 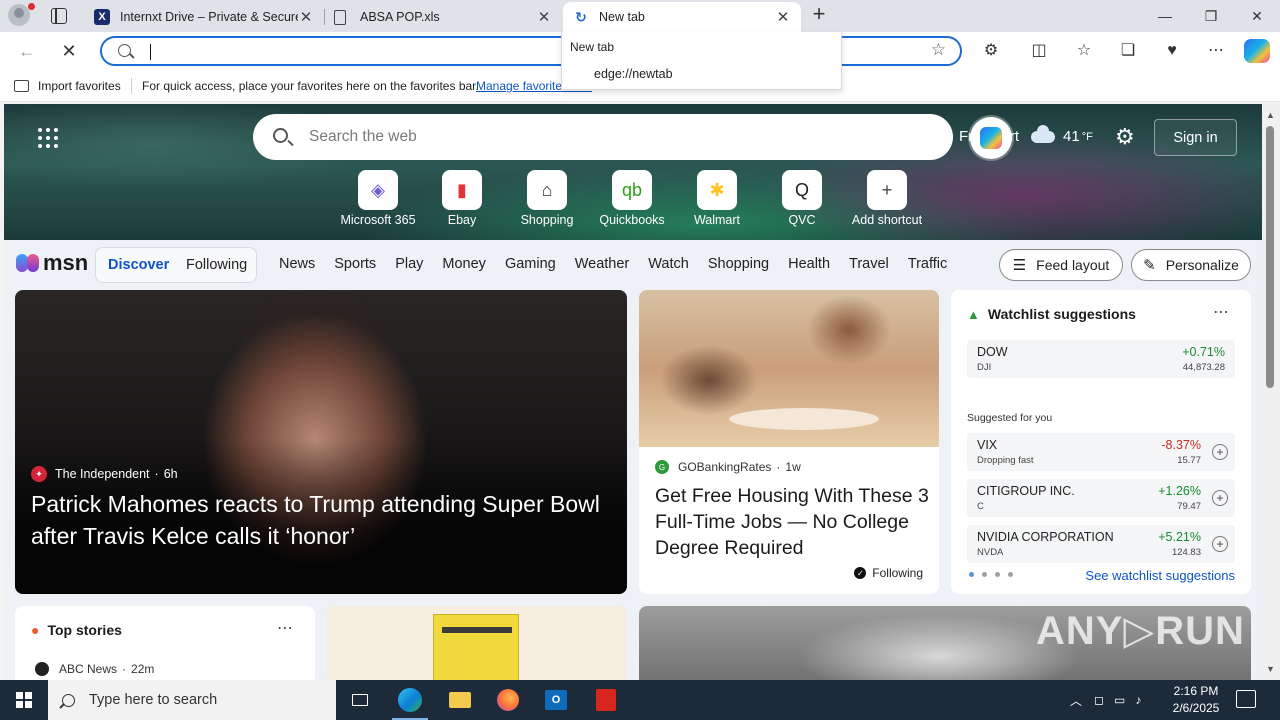 I want to click on firefox-icon, so click(x=508, y=700).